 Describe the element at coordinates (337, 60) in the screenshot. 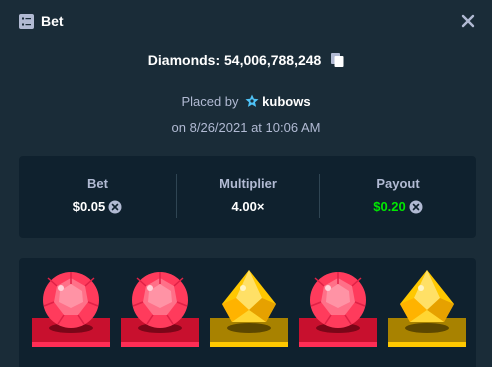

I see `copy-icon` at that location.